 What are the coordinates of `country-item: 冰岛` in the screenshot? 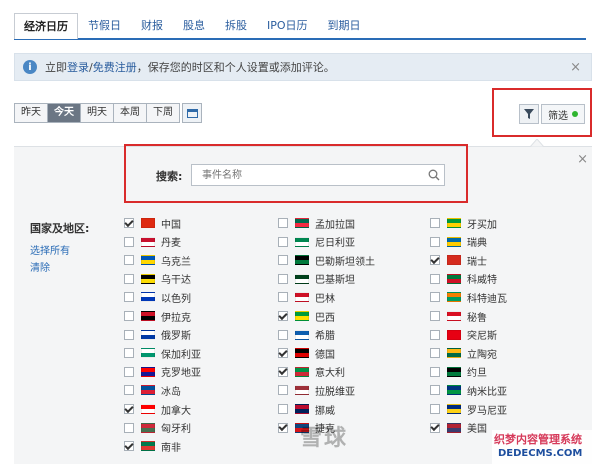 It's located at (152, 390).